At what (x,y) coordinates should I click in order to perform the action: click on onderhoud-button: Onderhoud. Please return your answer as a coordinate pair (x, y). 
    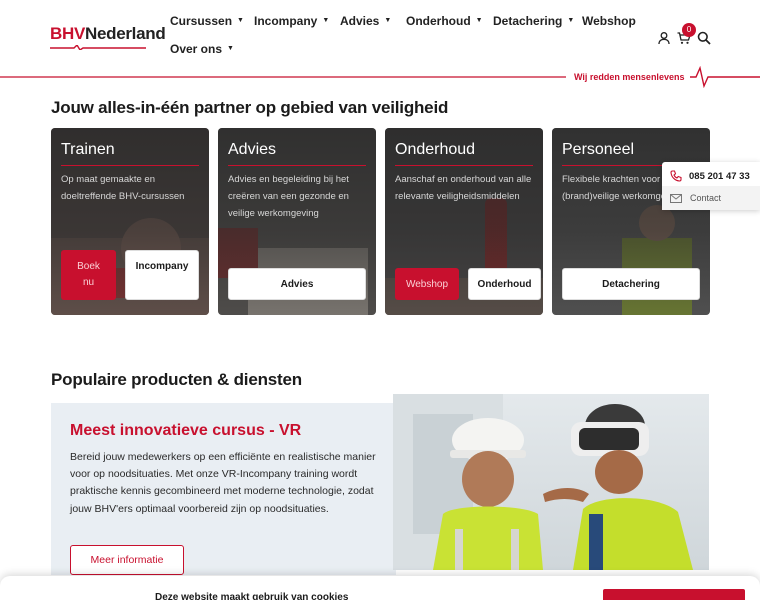
    Looking at the image, I should click on (504, 284).